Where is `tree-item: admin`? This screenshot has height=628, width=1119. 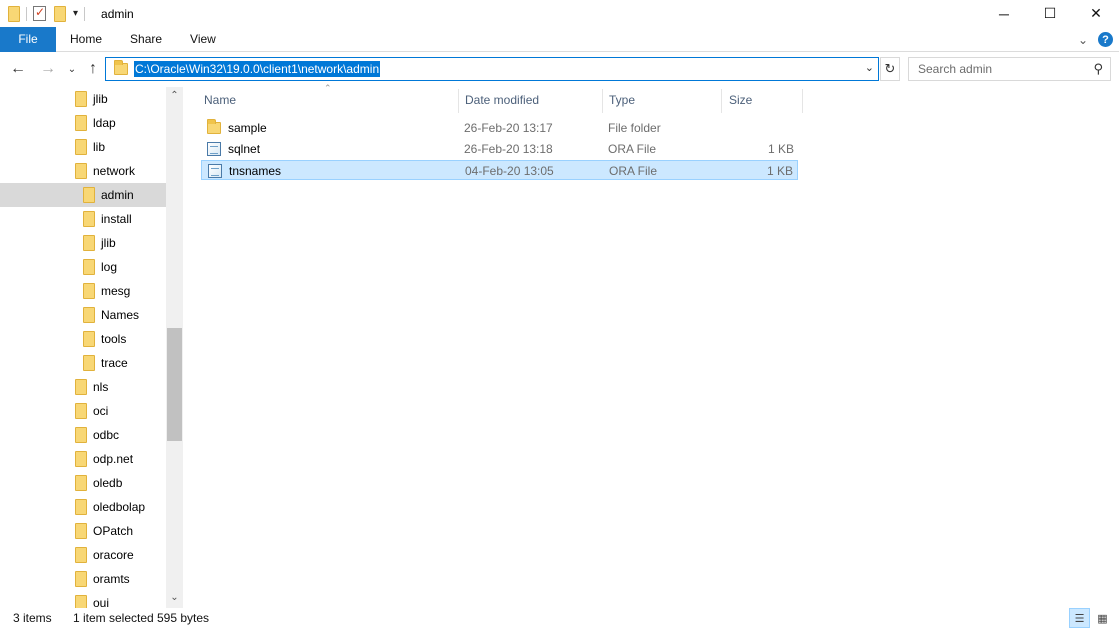 tree-item: admin is located at coordinates (83, 195).